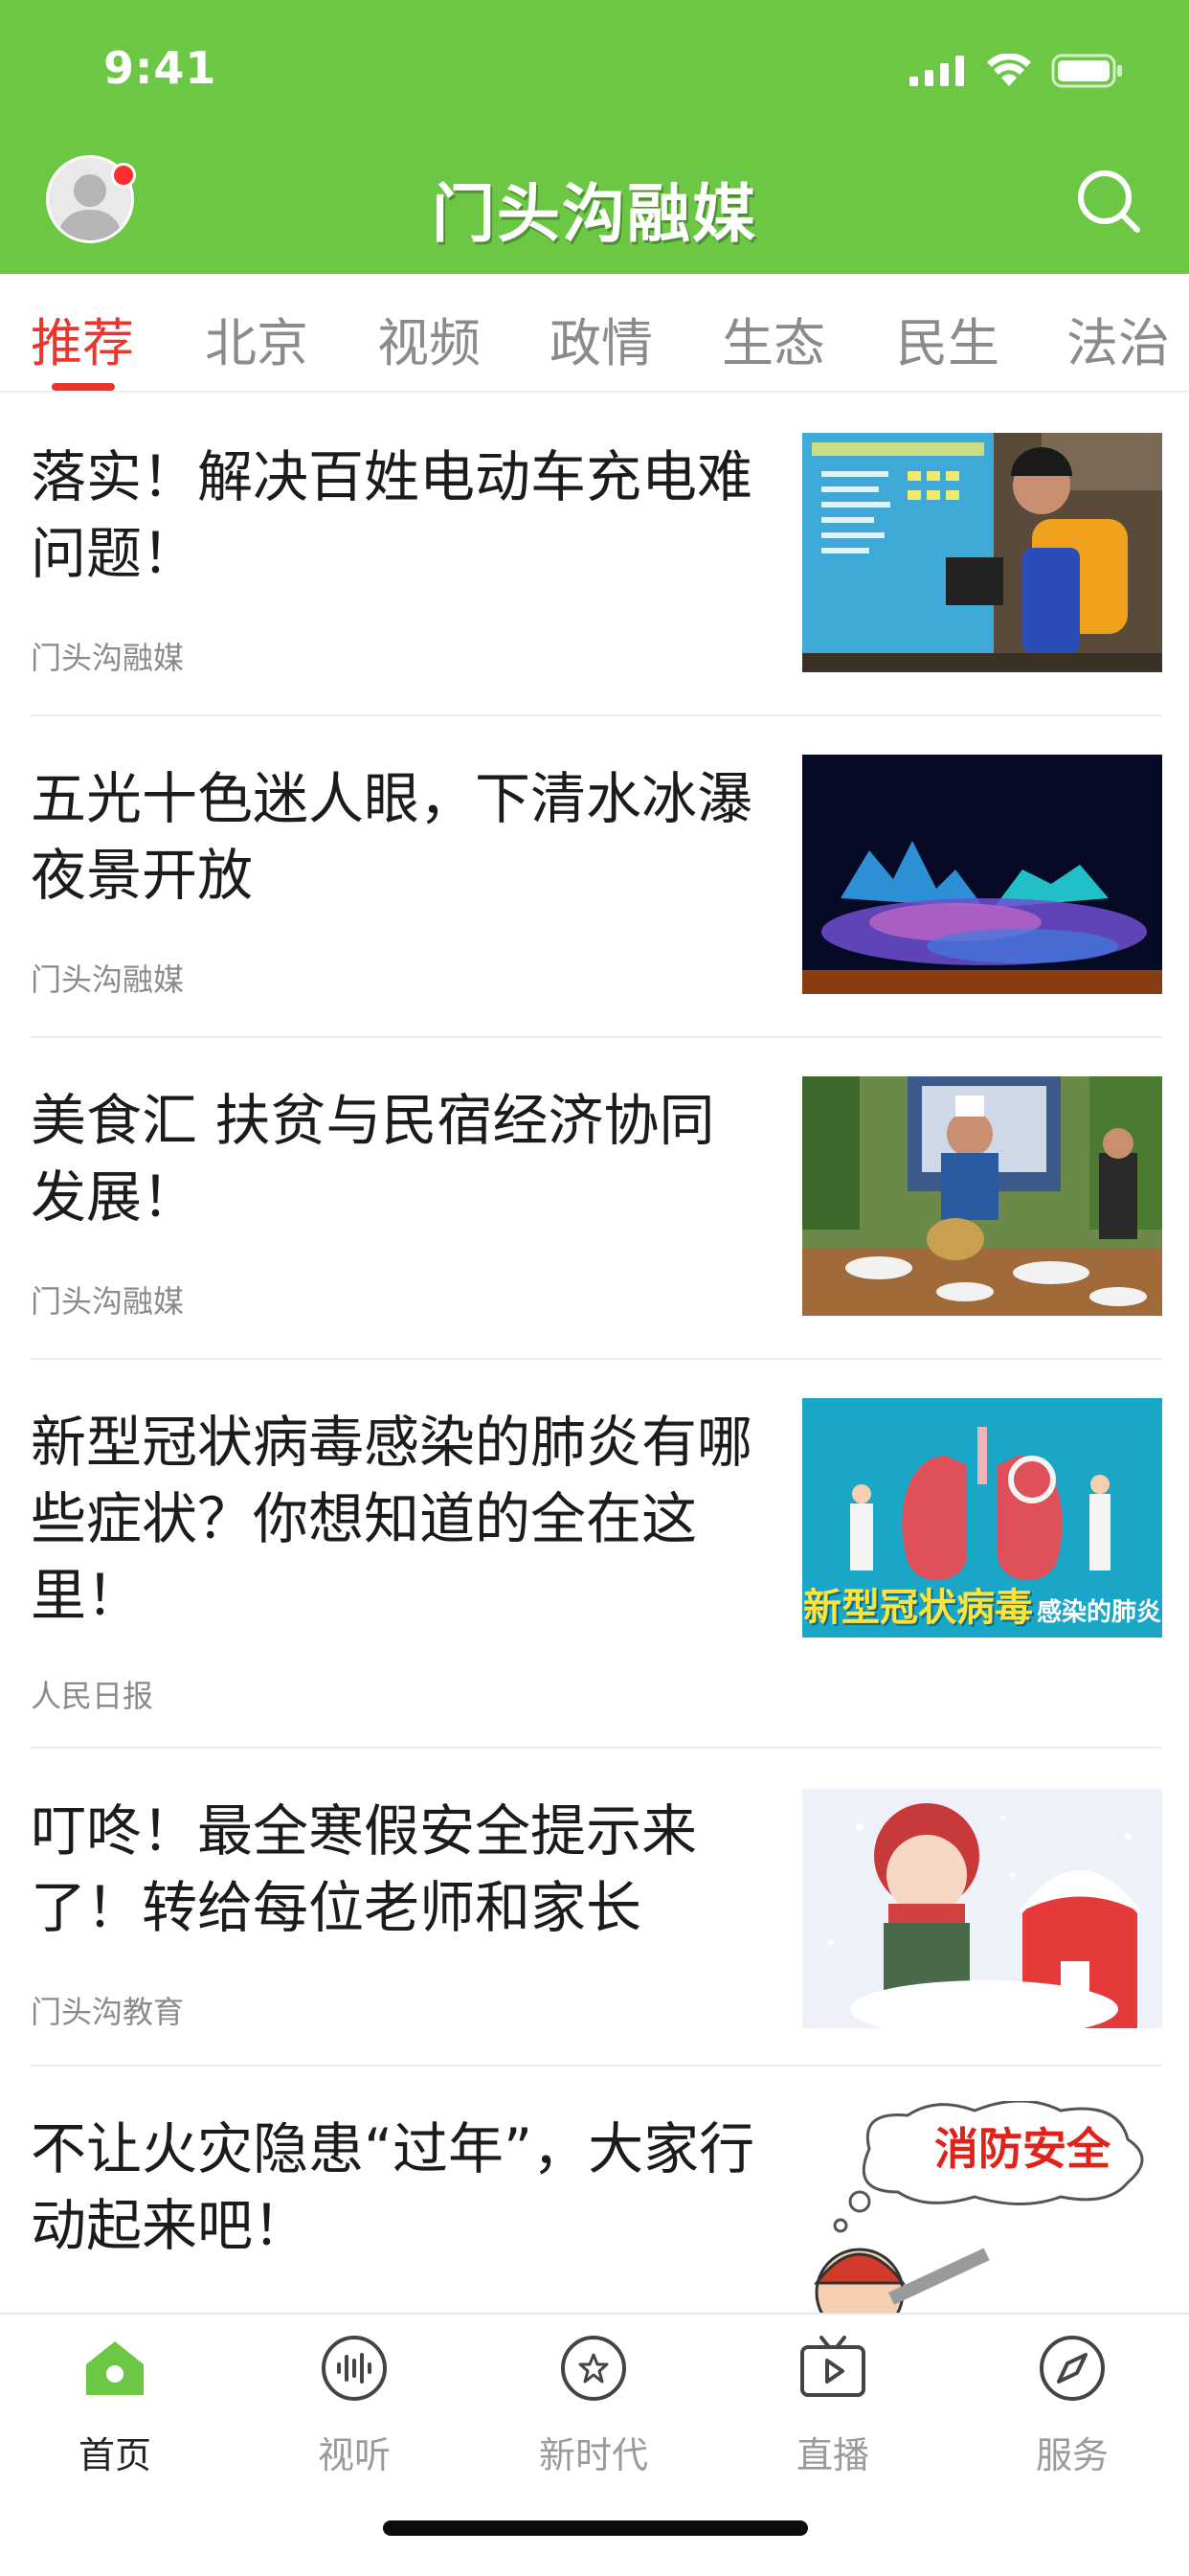  What do you see at coordinates (115, 2368) in the screenshot?
I see `home-icon` at bounding box center [115, 2368].